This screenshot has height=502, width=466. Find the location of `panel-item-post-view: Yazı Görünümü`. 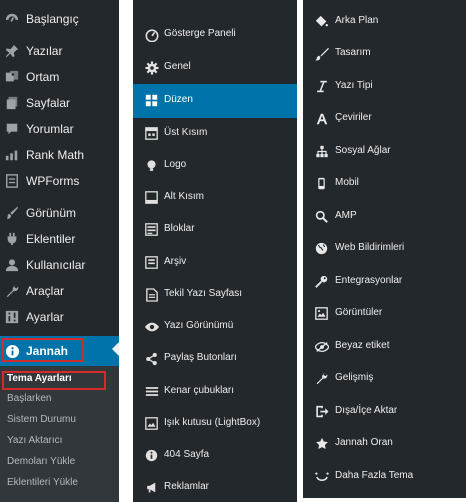

panel-item-post-view: Yazı Görünümü is located at coordinates (215, 327).